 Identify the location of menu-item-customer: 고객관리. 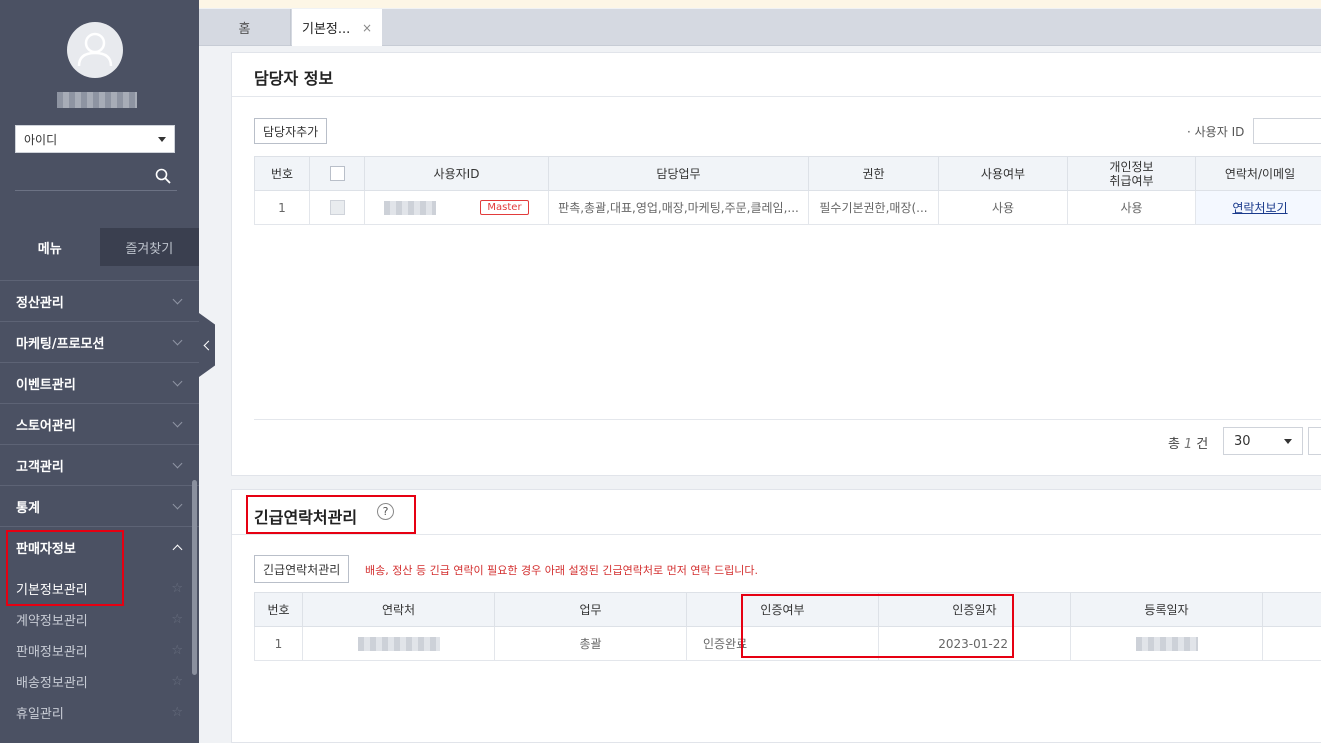
(99, 464).